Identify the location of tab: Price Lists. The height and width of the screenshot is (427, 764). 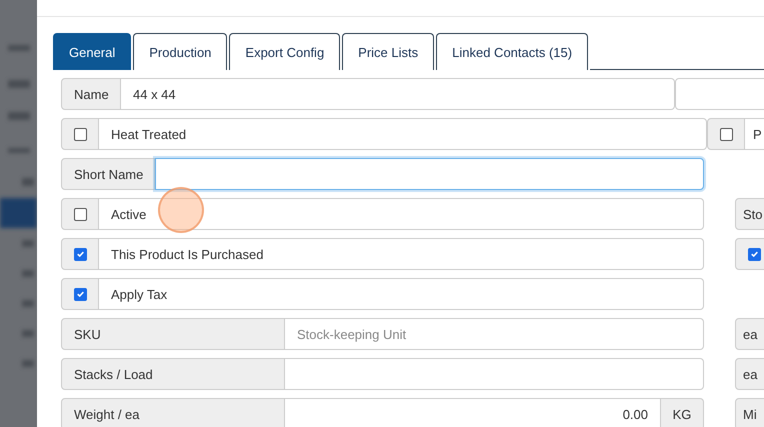
(388, 51).